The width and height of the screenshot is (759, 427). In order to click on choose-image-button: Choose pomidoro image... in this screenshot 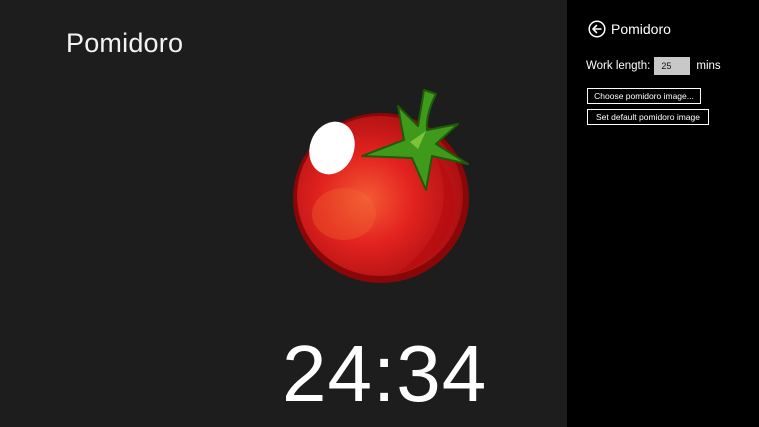, I will do `click(644, 96)`.